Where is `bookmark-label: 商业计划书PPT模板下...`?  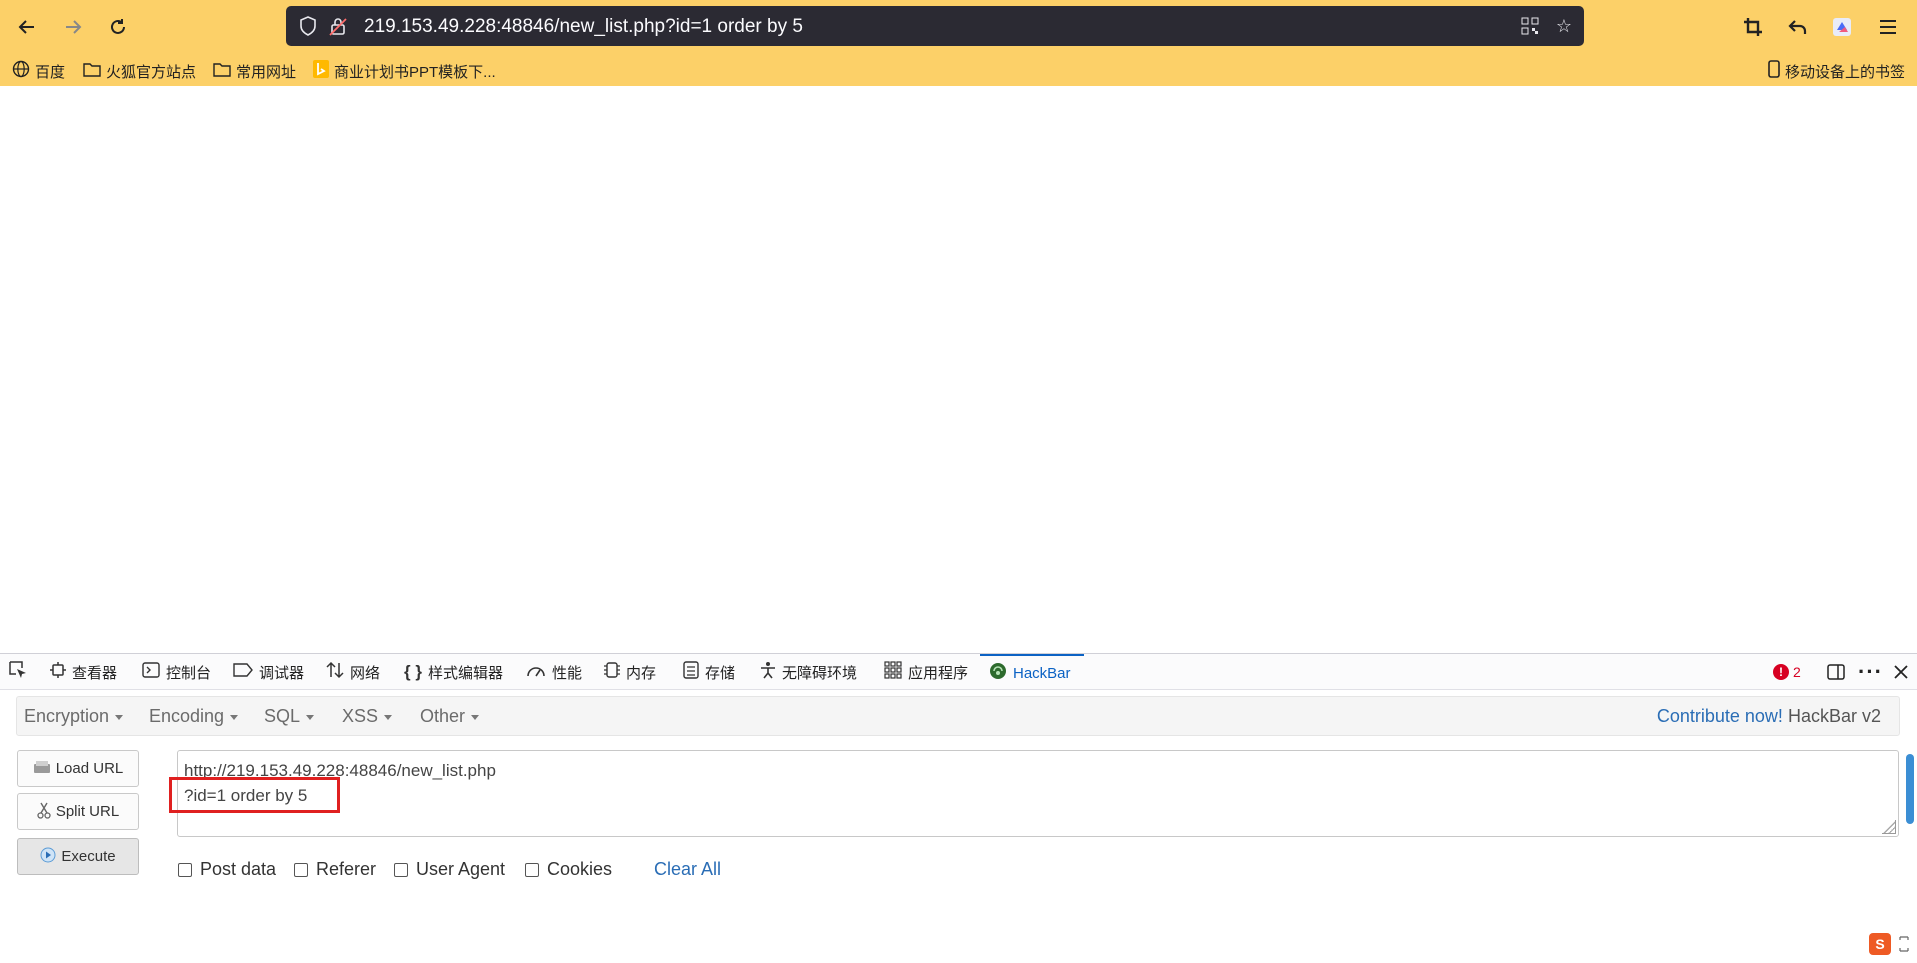
bookmark-label: 商业计划书PPT模板下... is located at coordinates (415, 72).